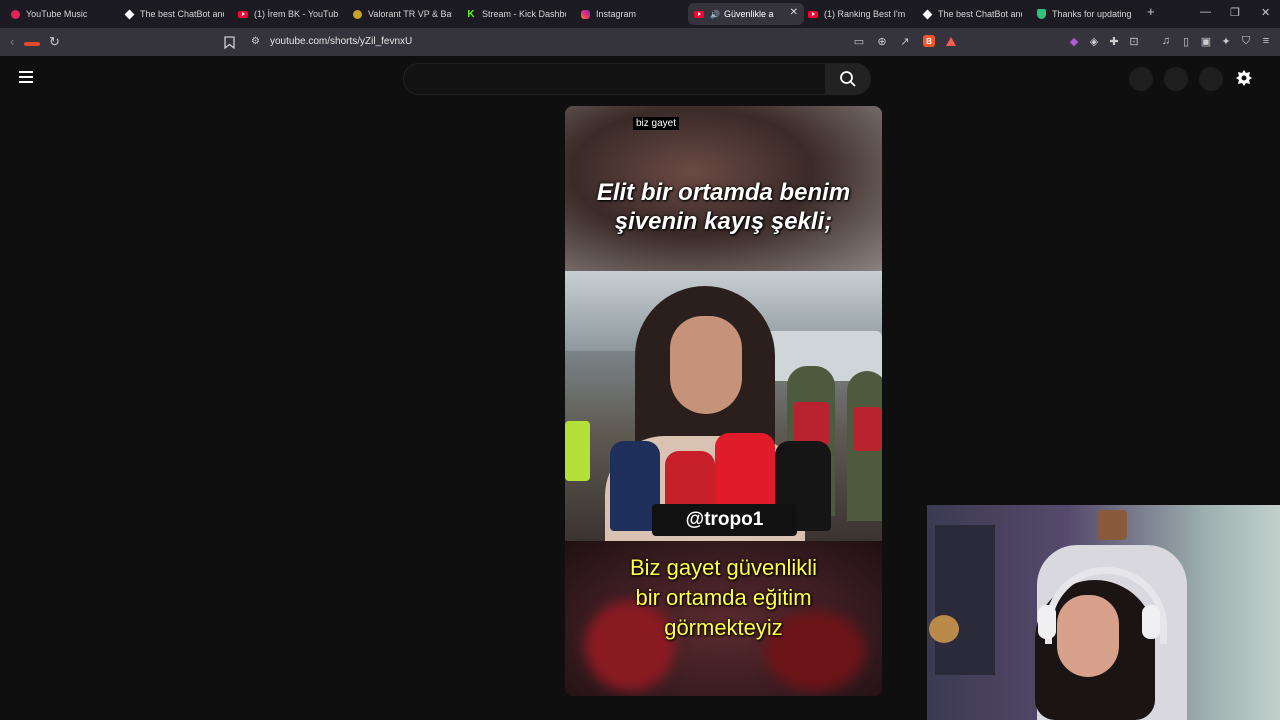  I want to click on tab-irem-bk-youtube: (1) İrem BK - YouTube, so click(288, 14).